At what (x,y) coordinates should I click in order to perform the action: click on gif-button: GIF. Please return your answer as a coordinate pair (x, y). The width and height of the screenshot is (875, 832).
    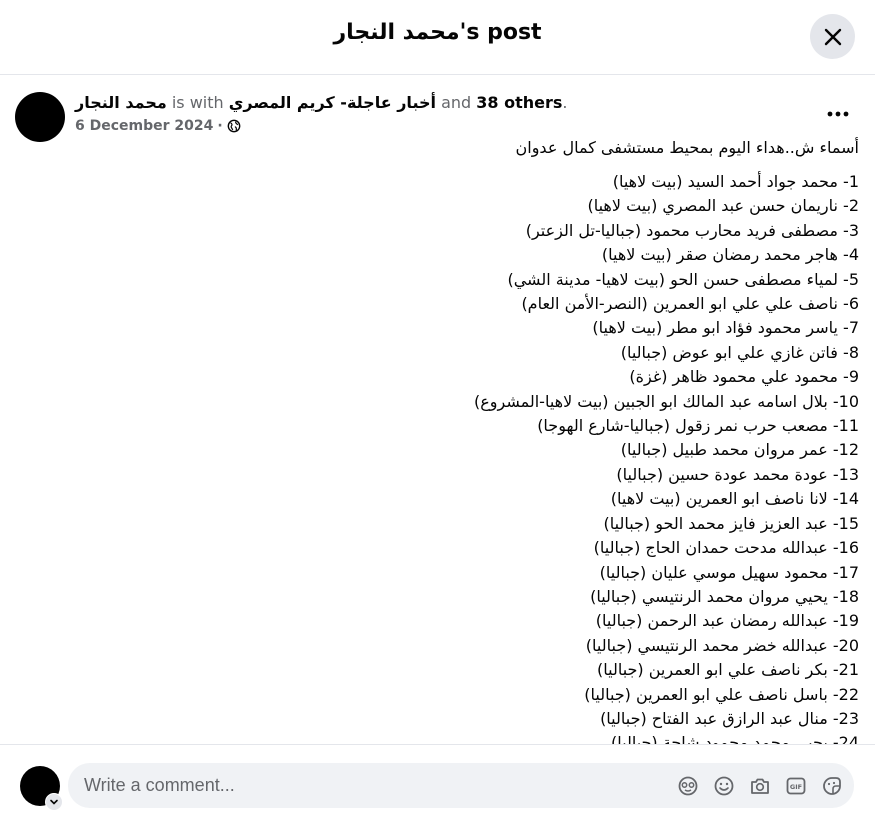
    Looking at the image, I should click on (796, 786).